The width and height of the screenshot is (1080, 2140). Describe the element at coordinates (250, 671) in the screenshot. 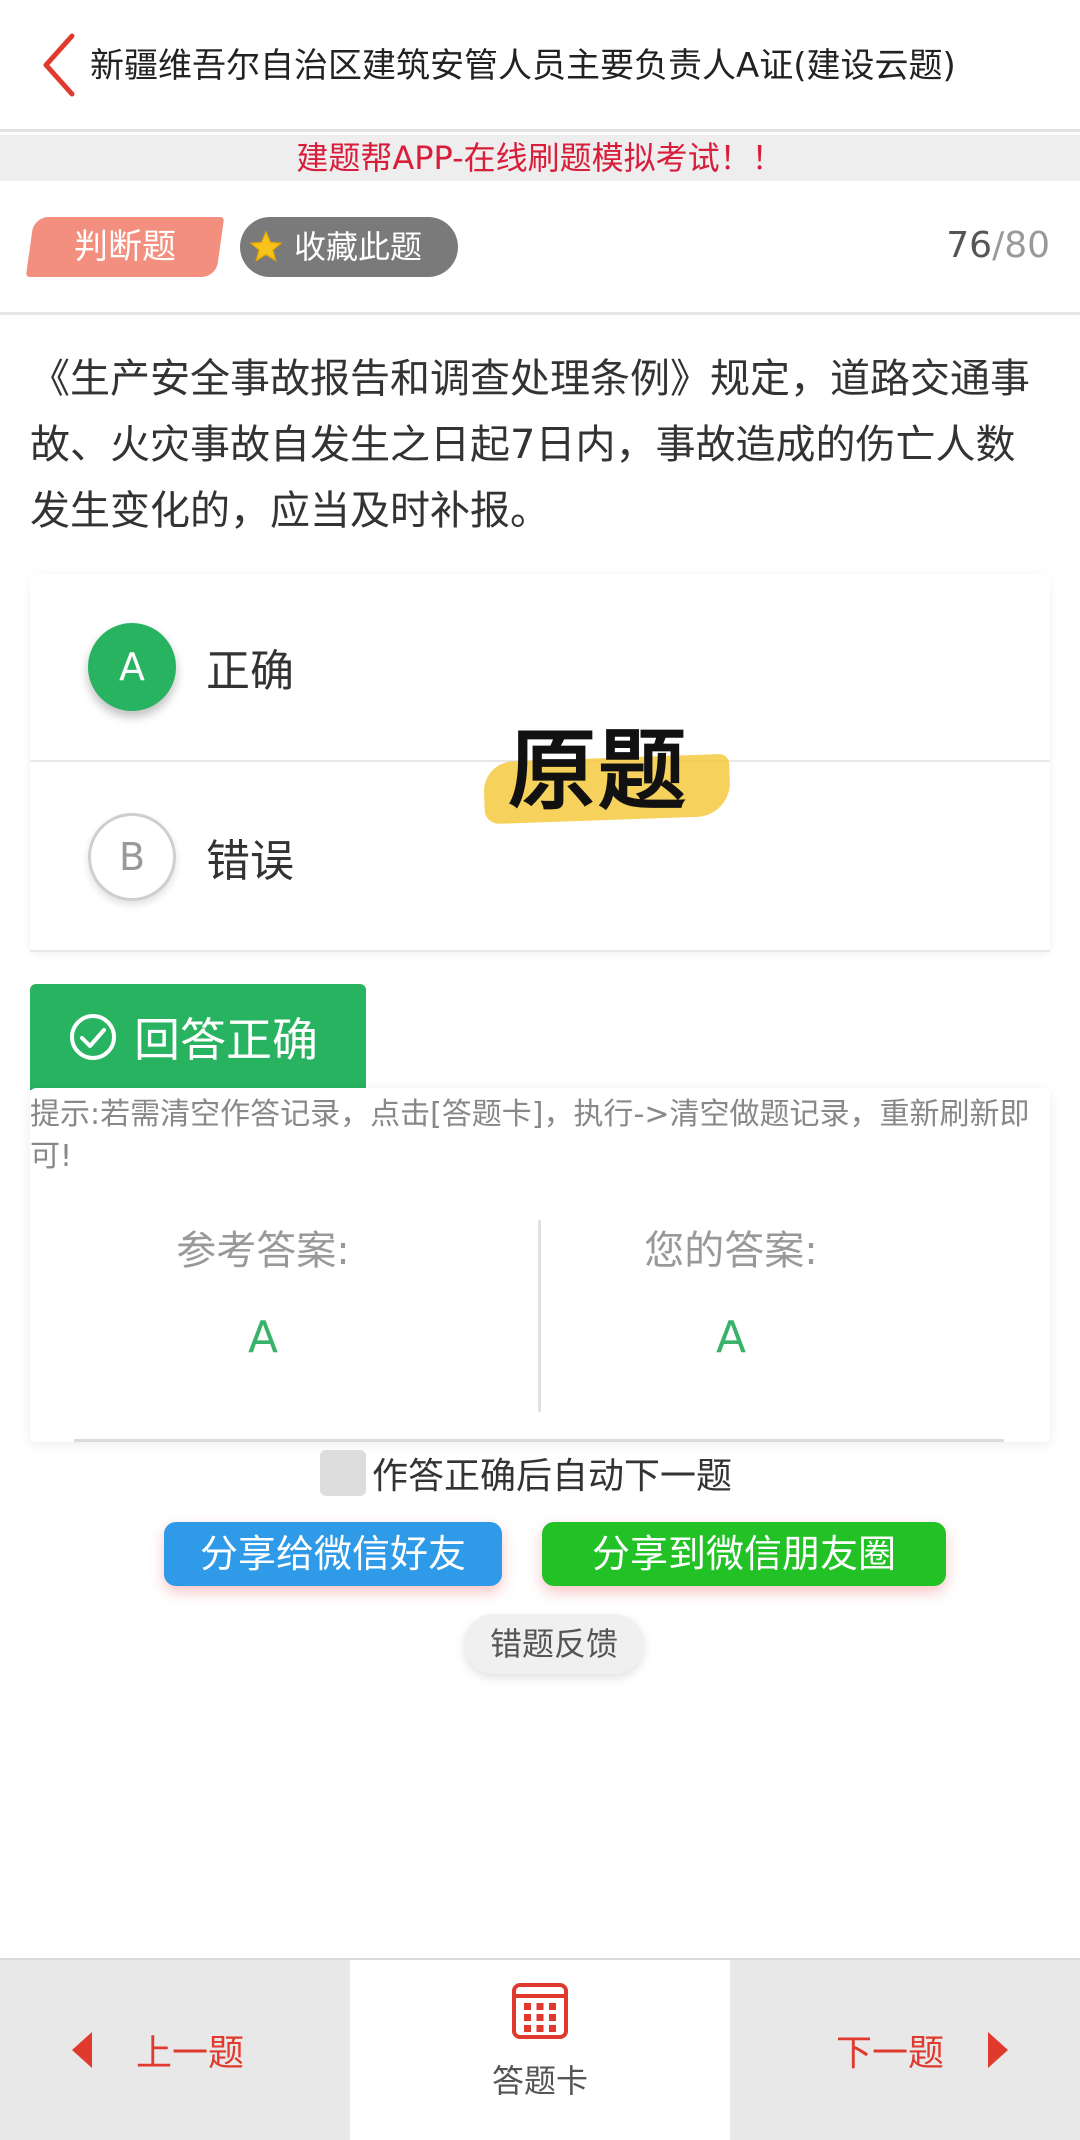

I see `option-a-label: 正确` at that location.